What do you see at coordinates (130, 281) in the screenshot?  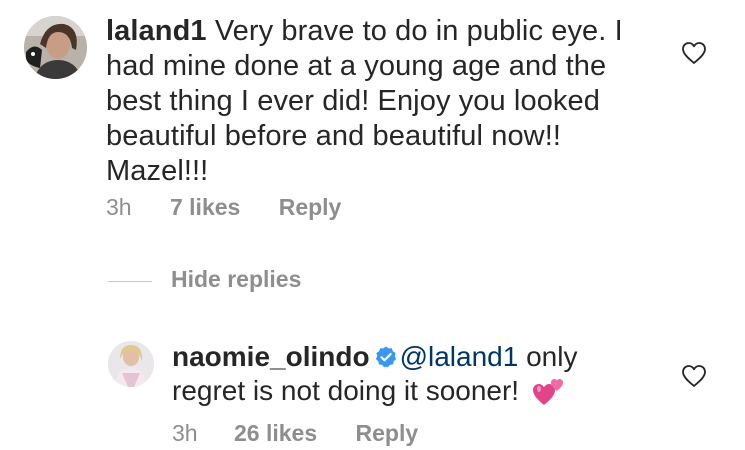 I see `replies-divider` at bounding box center [130, 281].